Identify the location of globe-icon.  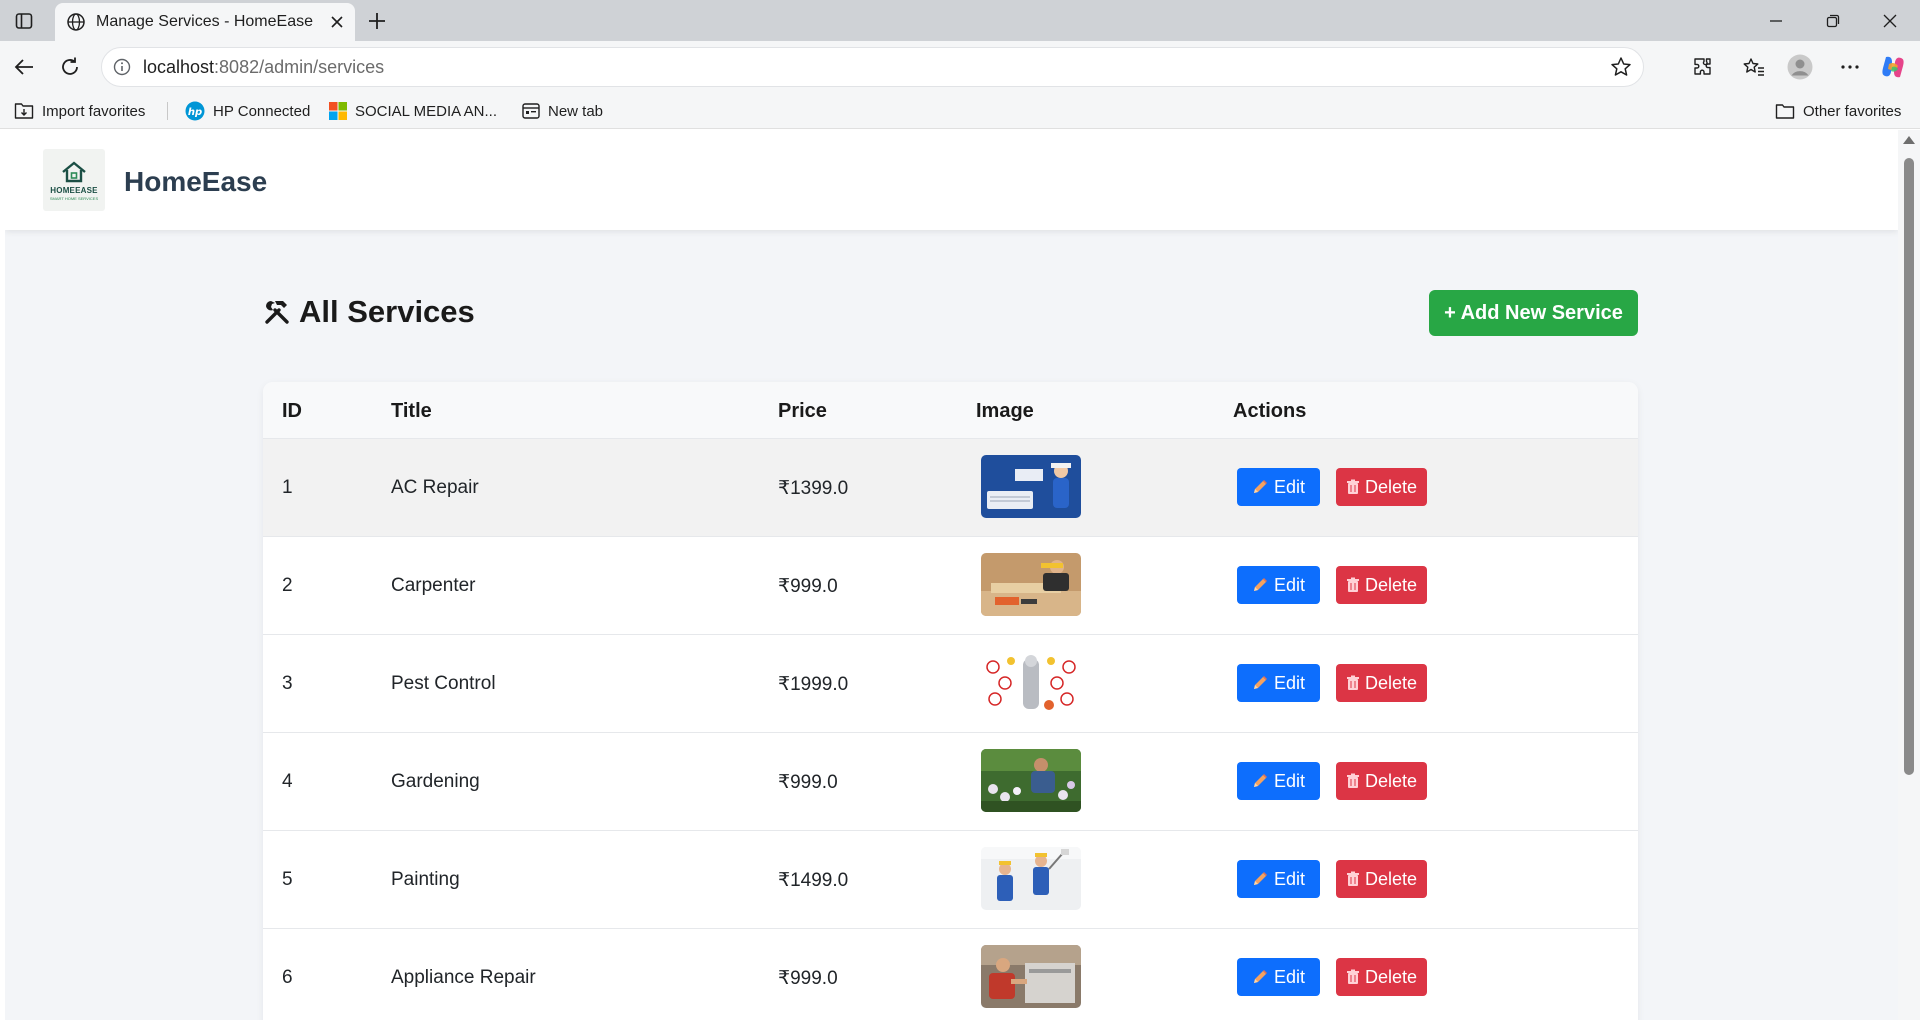
(76, 22).